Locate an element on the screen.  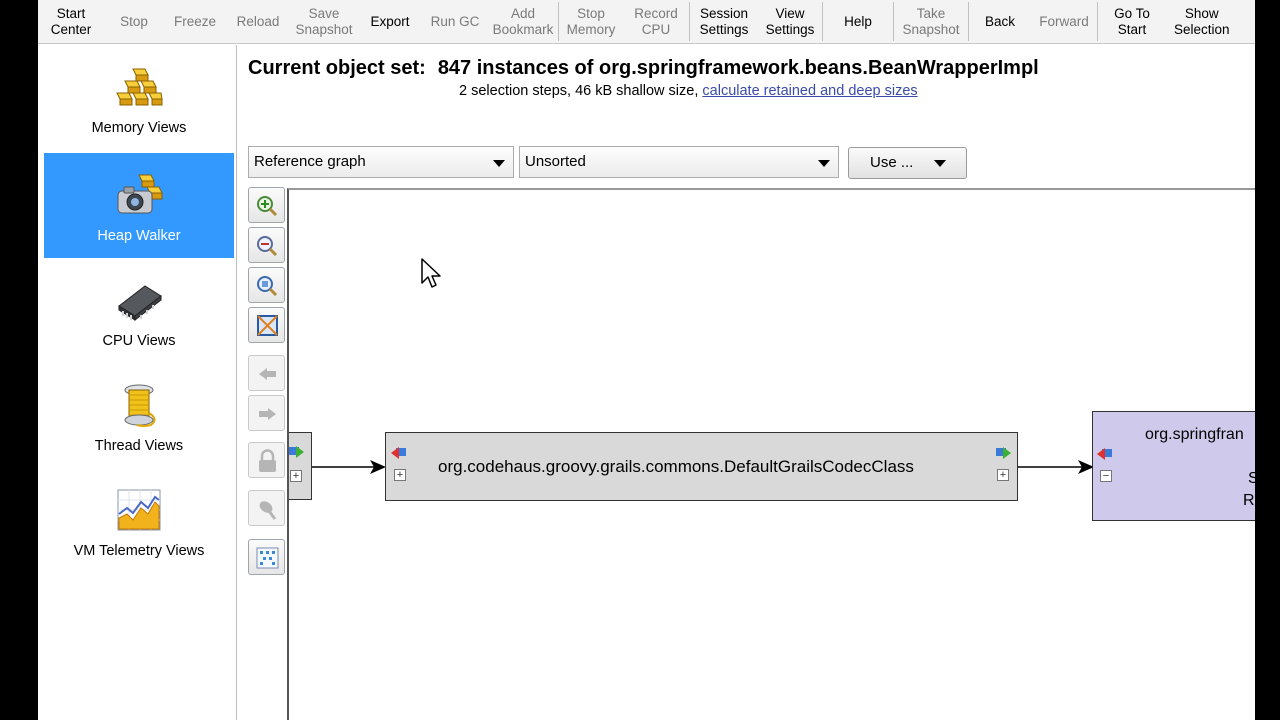
layout-icon is located at coordinates (267, 558).